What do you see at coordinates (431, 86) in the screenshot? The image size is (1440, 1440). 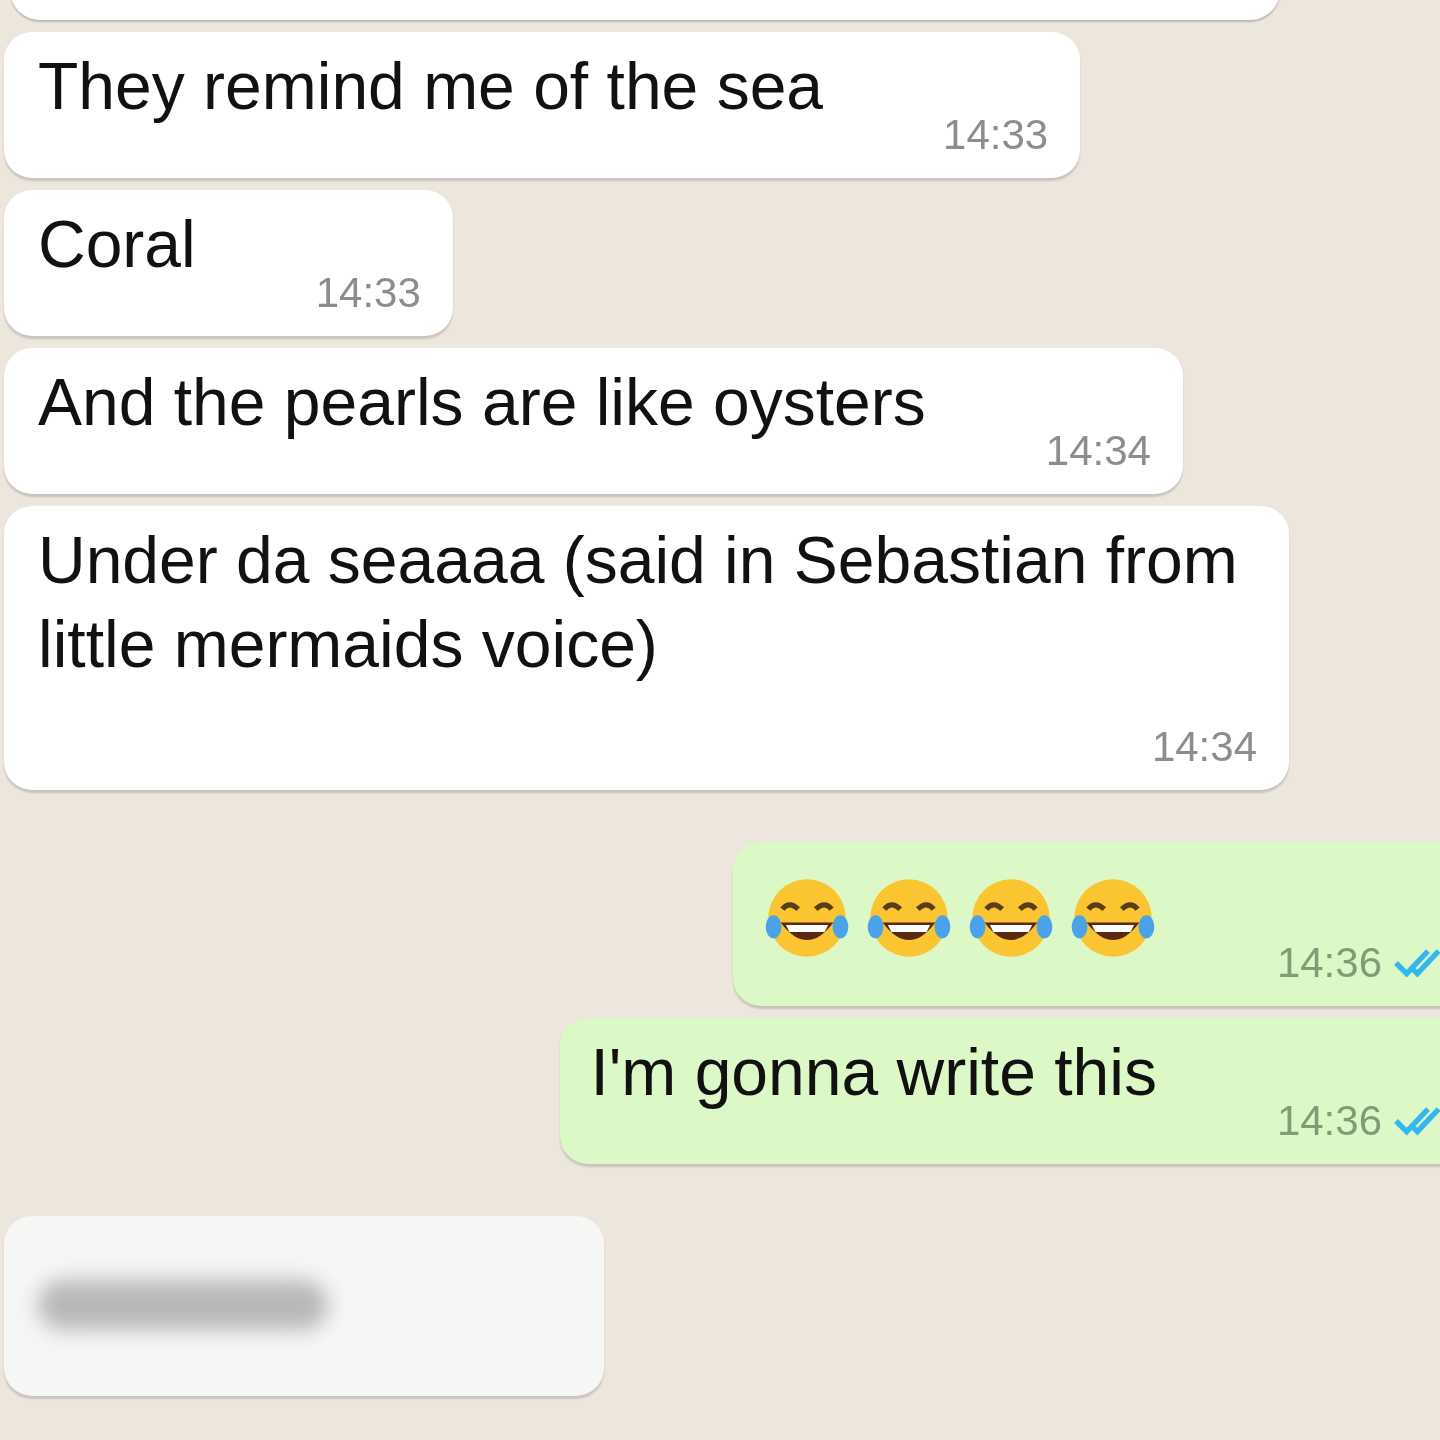 I see `message-text: They remind me of the sea` at bounding box center [431, 86].